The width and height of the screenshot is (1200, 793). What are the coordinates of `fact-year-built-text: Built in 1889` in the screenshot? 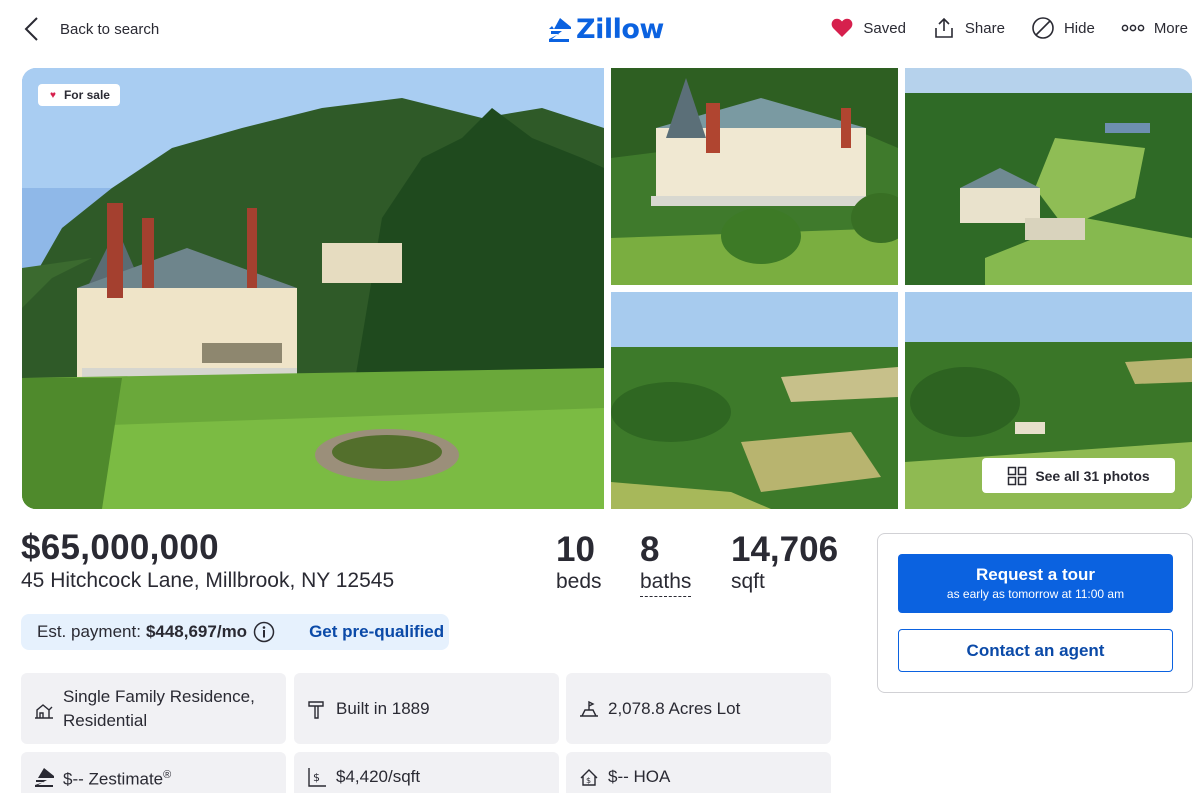 It's located at (383, 708).